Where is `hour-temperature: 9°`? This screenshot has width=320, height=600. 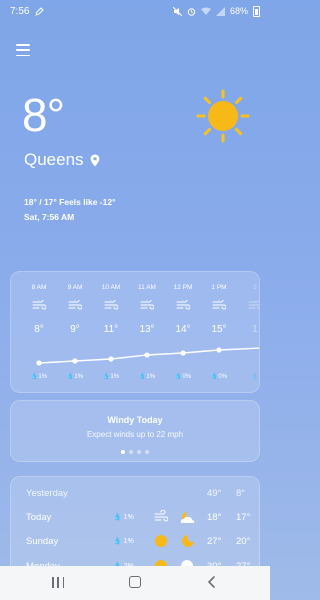 hour-temperature: 9° is located at coordinates (75, 329).